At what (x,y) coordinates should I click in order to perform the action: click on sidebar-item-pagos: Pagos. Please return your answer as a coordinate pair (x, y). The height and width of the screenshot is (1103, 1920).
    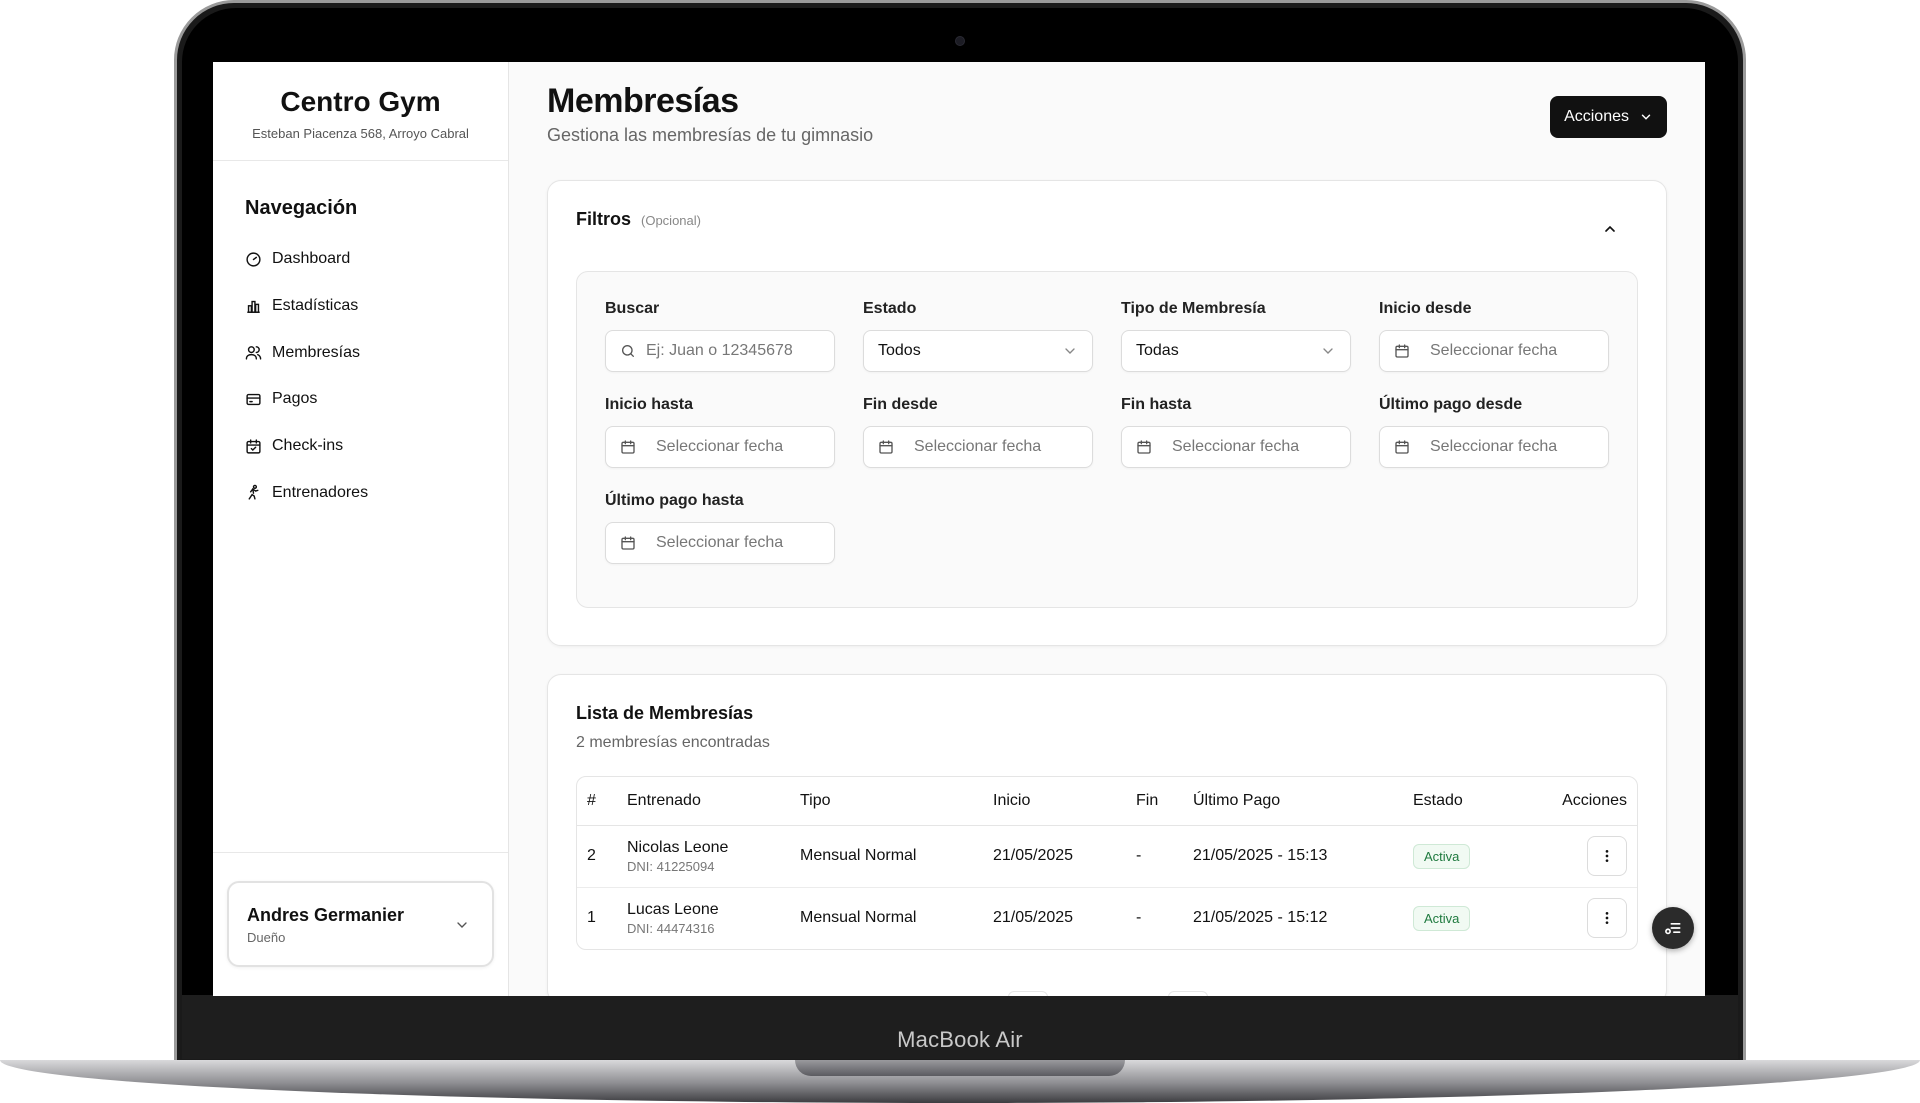
    Looking at the image, I should click on (376, 399).